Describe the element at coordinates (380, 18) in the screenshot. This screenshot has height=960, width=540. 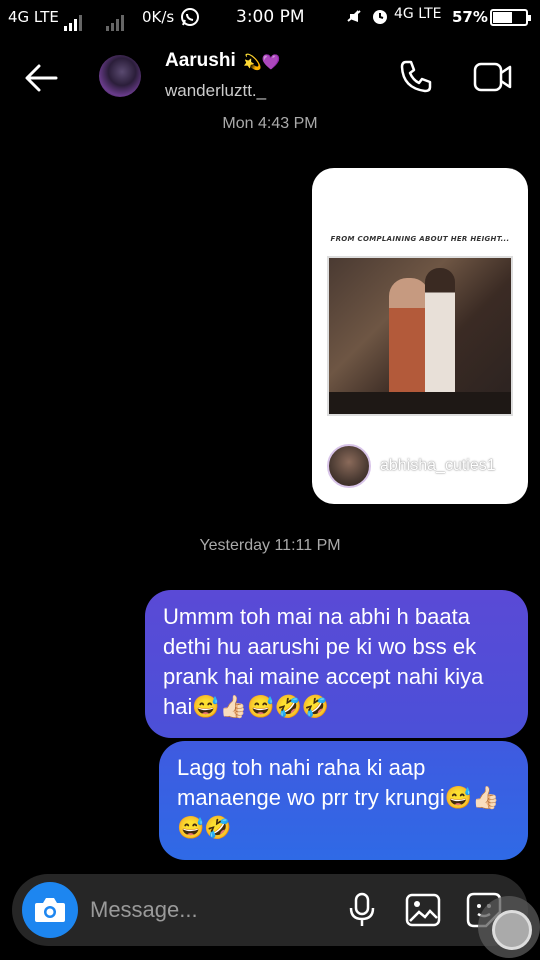
I see `alarm-icon` at that location.